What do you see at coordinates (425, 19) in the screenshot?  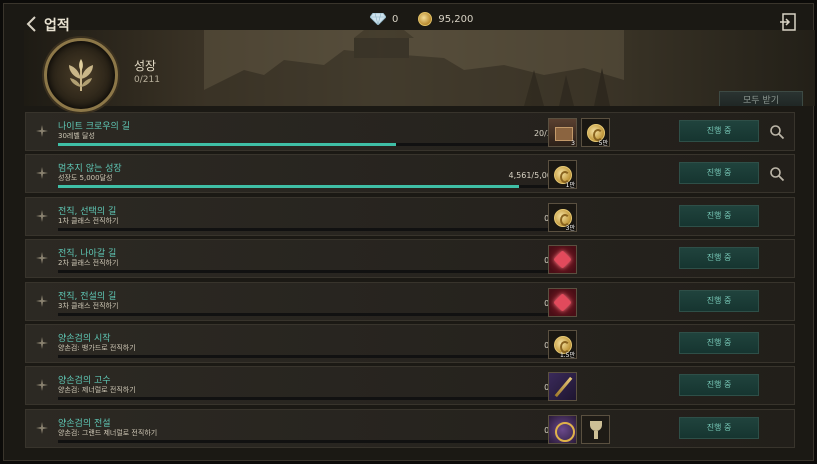 I see `gold-coin-icon` at bounding box center [425, 19].